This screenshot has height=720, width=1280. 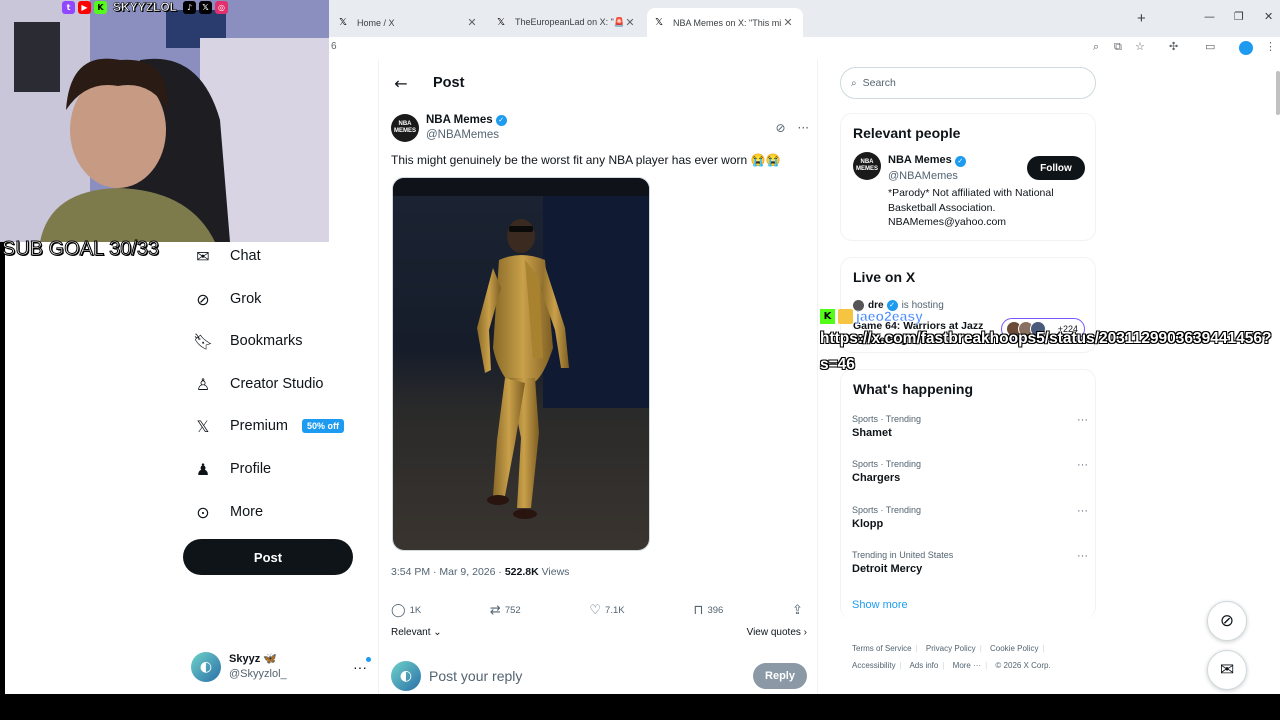 I want to click on profile-icon, so click(x=1246, y=48).